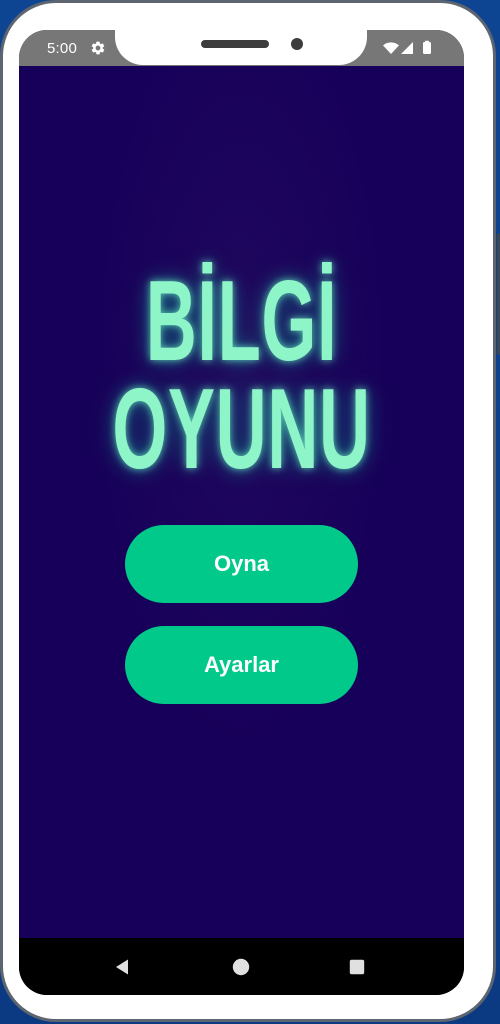  I want to click on title-line-1: BİLGİ, so click(241, 322).